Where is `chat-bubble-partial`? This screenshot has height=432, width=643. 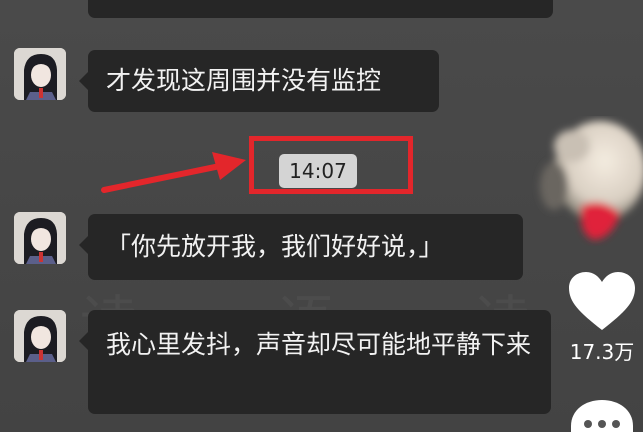
chat-bubble-partial is located at coordinates (320, 9).